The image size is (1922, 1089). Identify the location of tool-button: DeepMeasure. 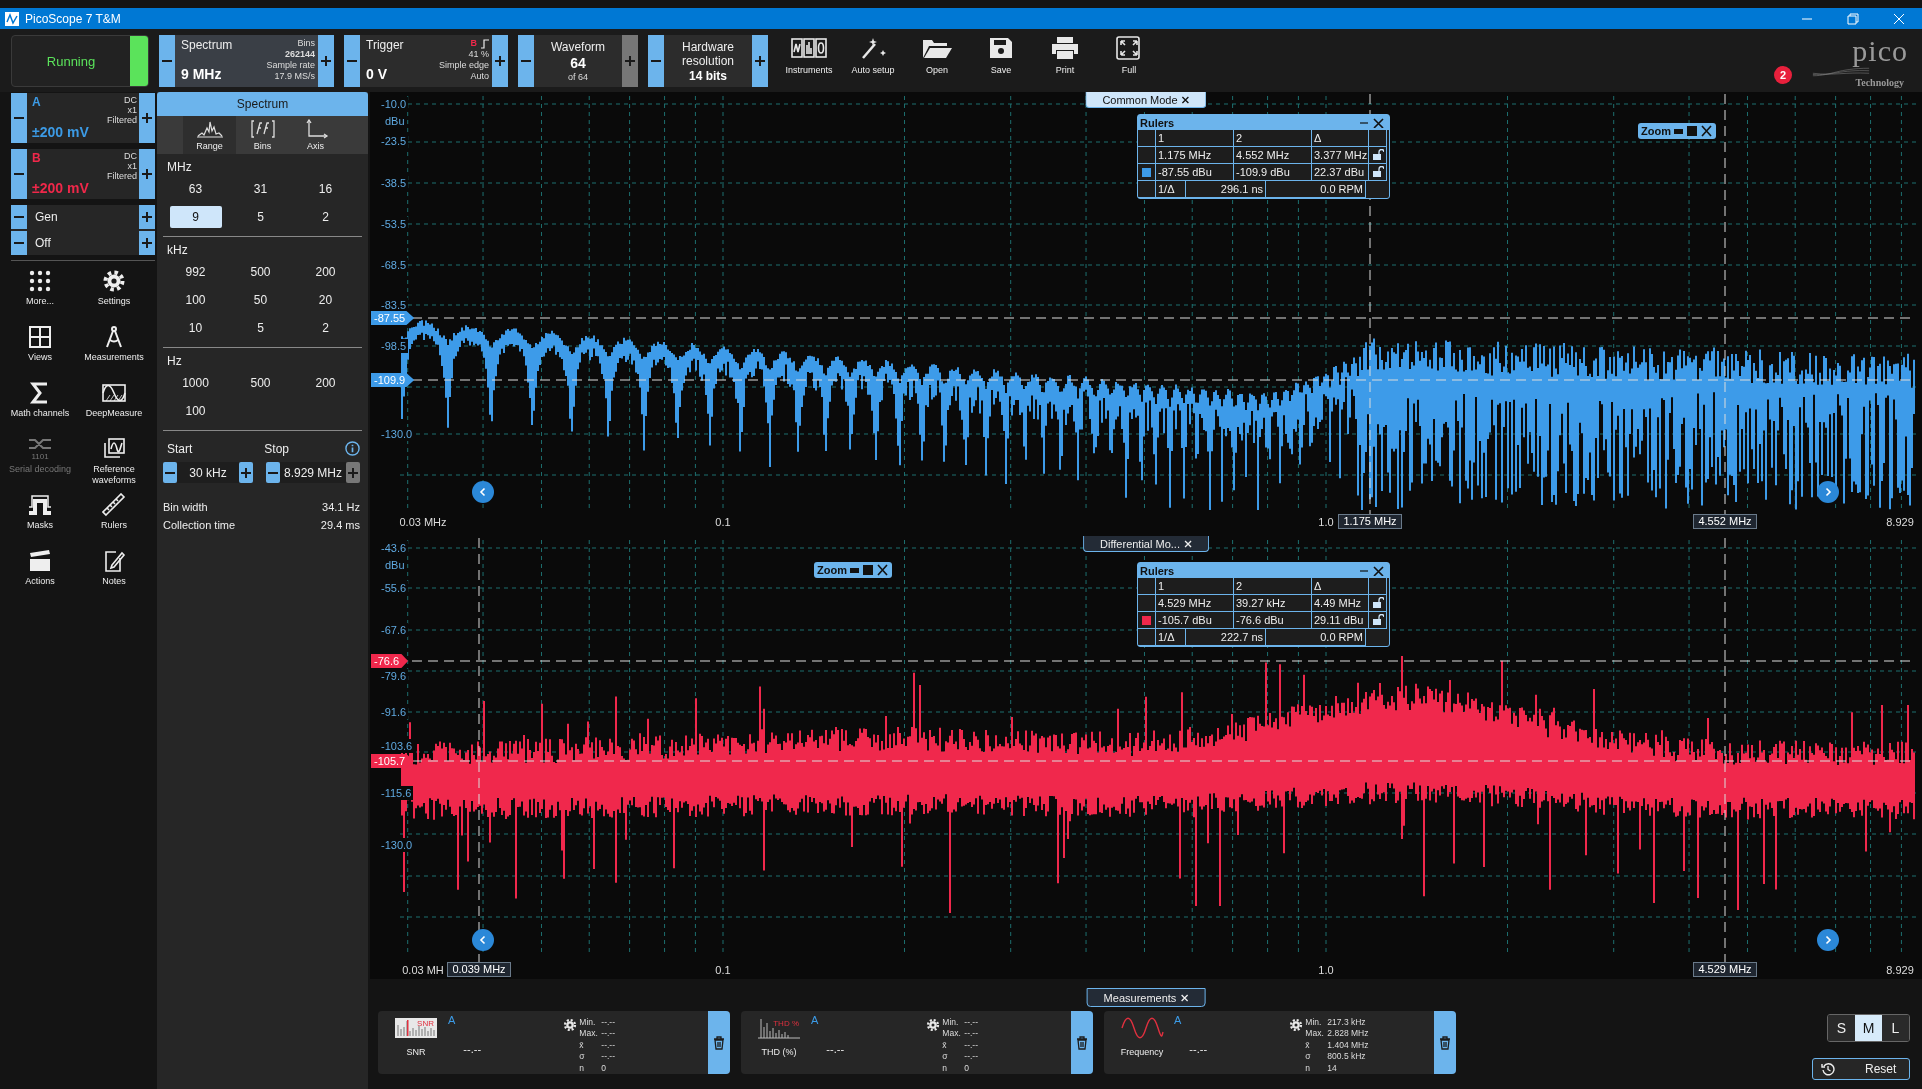
(114, 407).